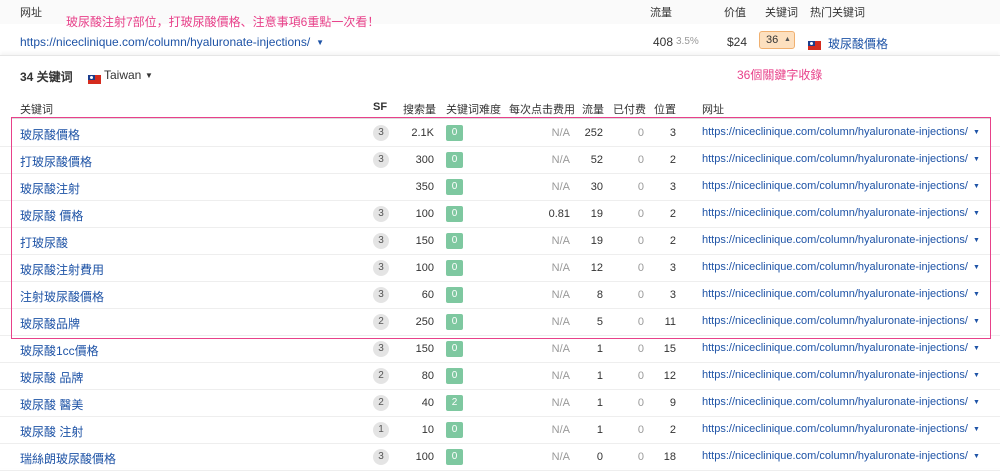  Describe the element at coordinates (62, 269) in the screenshot. I see `keyword-link: 玻尿酸注射費用` at that location.